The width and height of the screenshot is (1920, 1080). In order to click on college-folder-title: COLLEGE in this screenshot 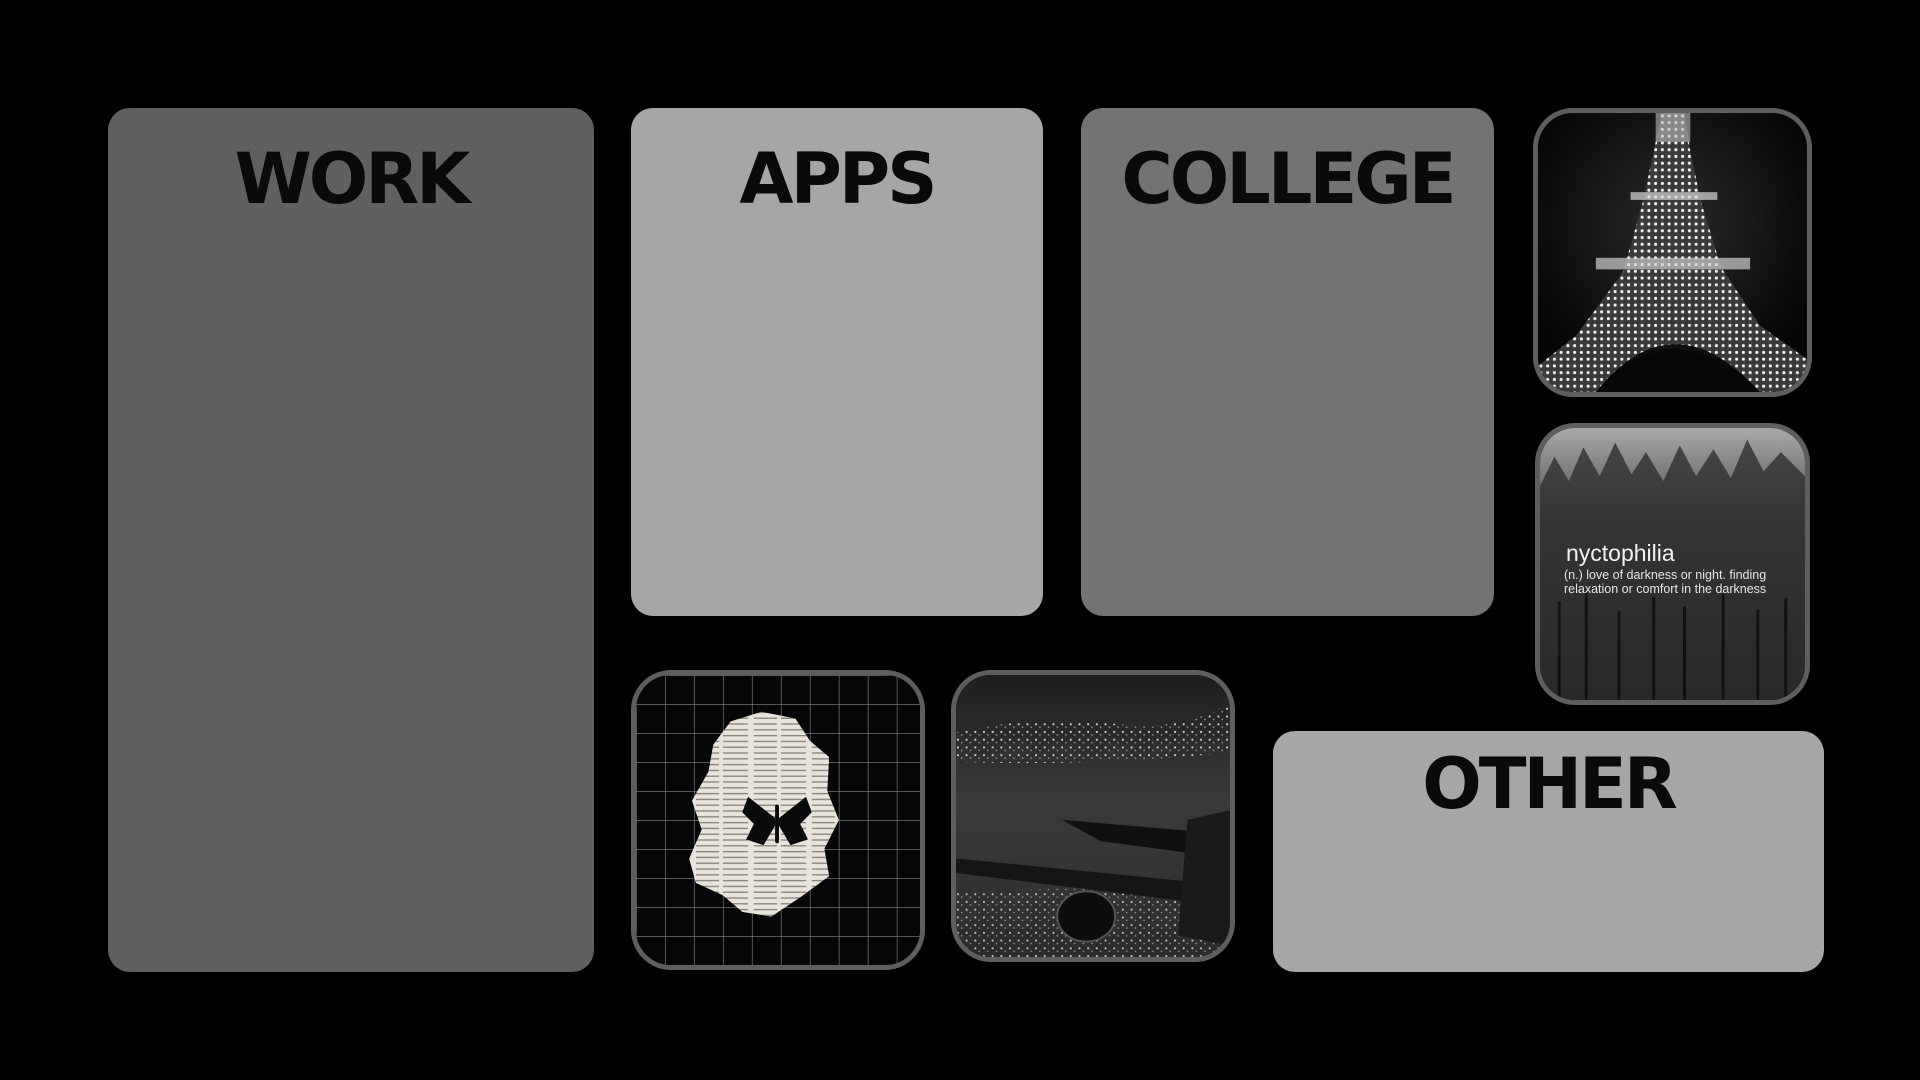, I will do `click(1288, 179)`.